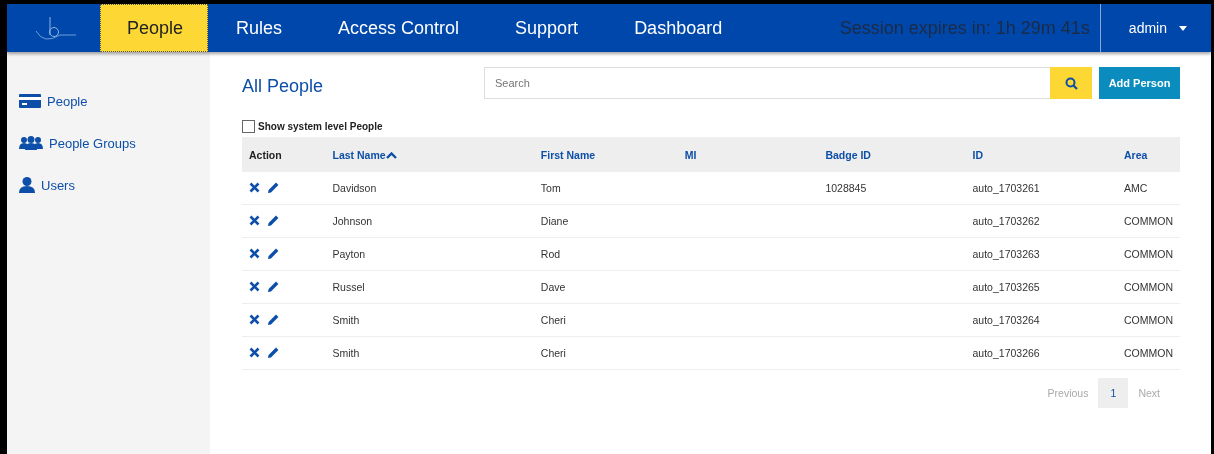 This screenshot has width=1214, height=454. I want to click on table-cell: AMC, so click(1136, 188).